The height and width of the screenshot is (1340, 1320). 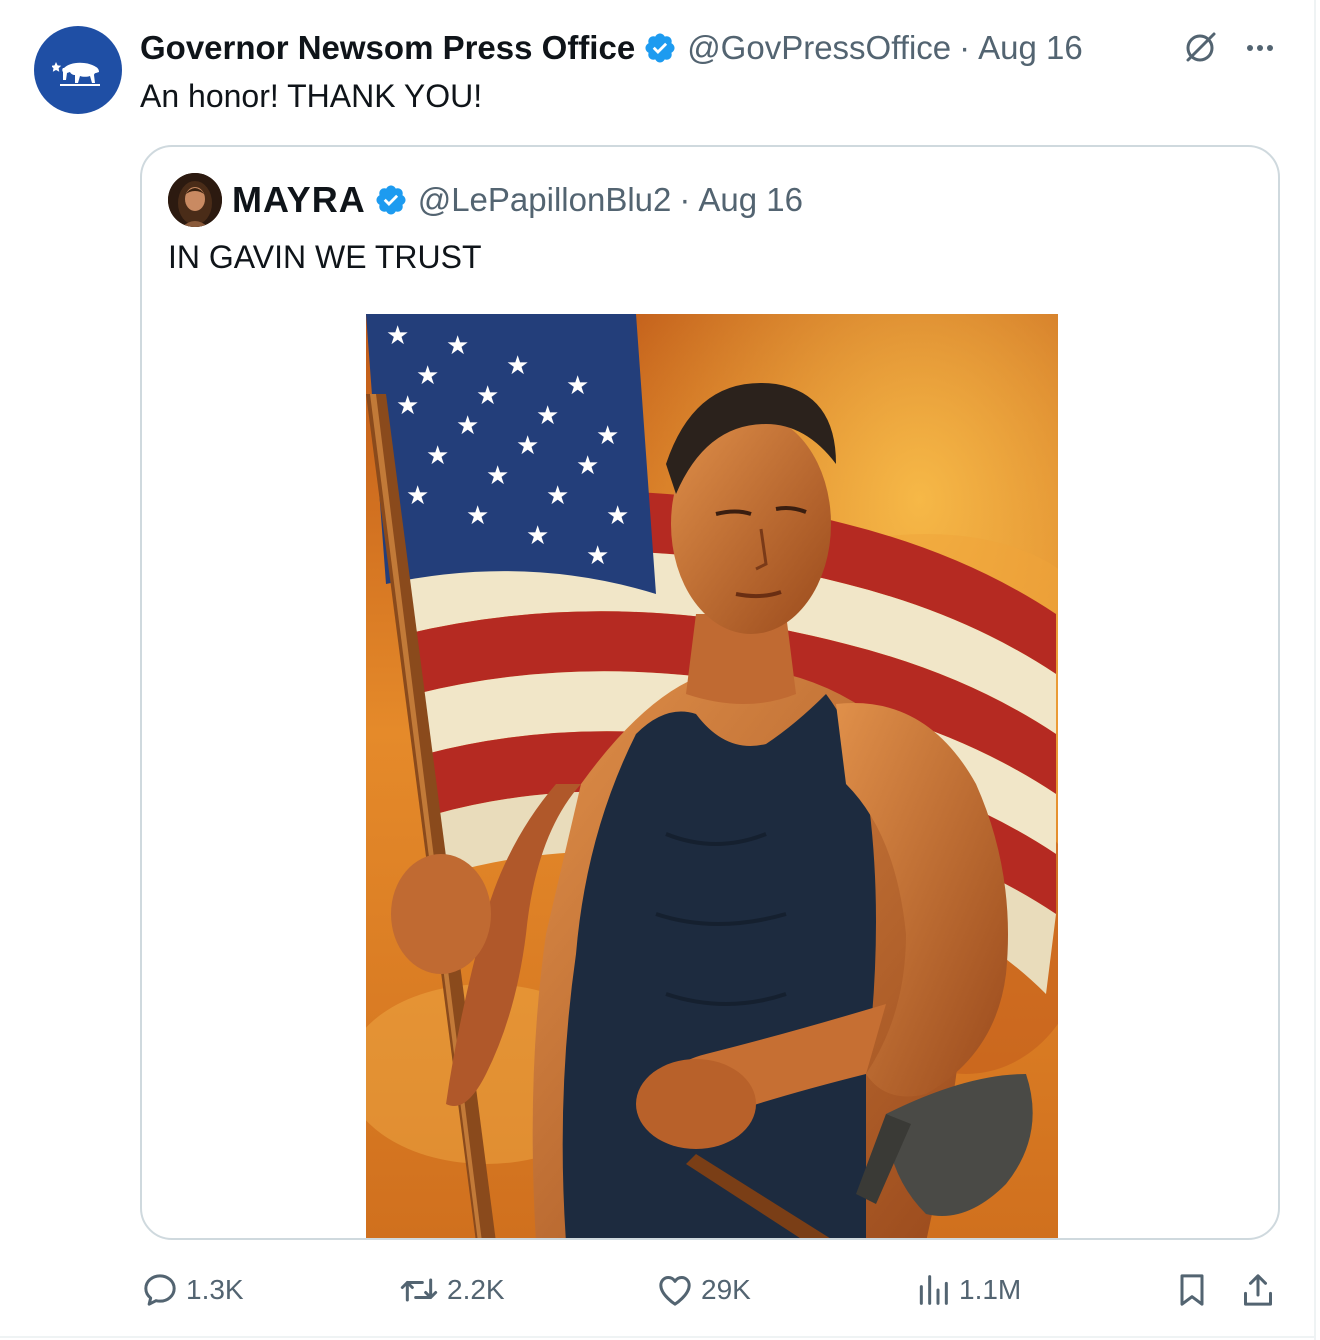 I want to click on quoted-header: MAYRA @LePapillonBlu2 · Aug 16, so click(x=517, y=200).